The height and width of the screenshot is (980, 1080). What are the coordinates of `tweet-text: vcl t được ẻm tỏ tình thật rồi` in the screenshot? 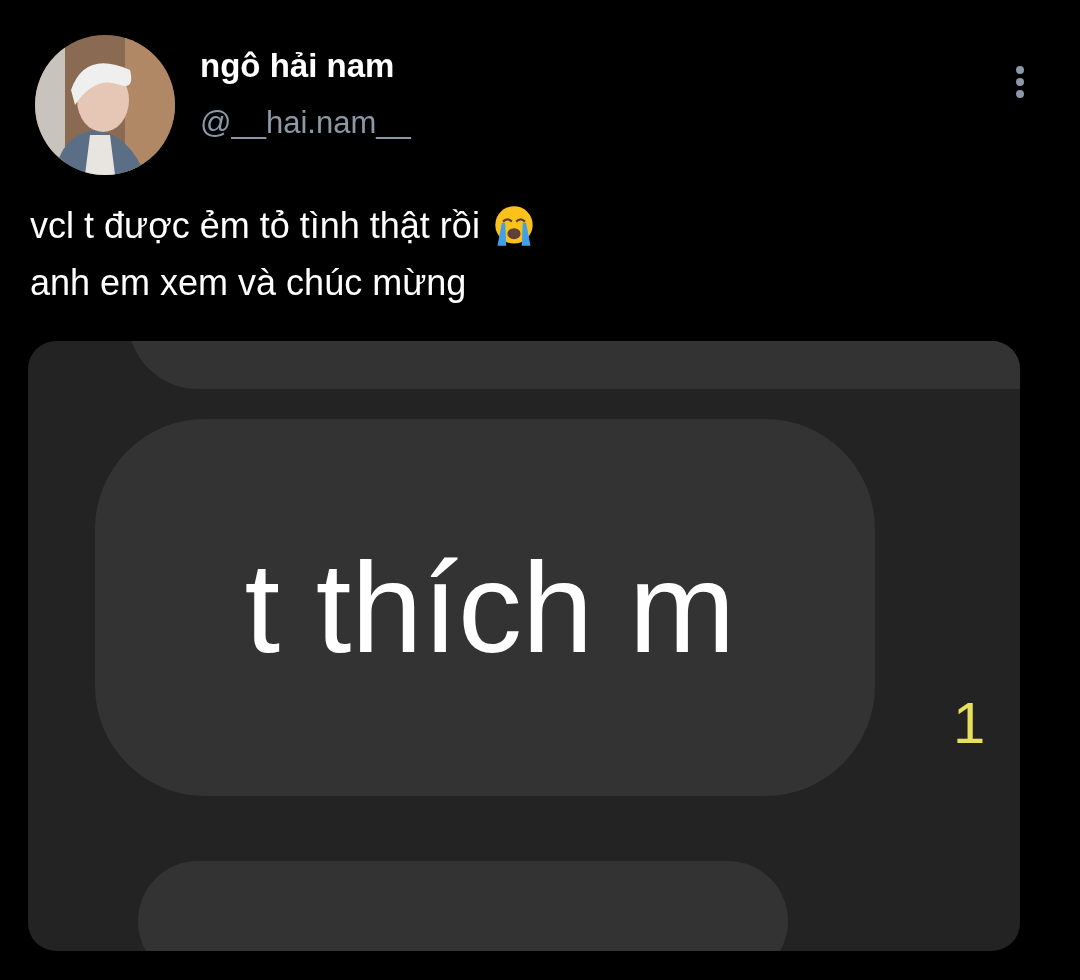 It's located at (255, 226).